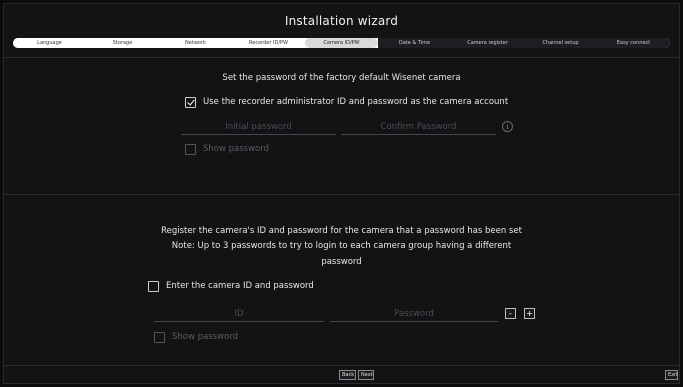  I want to click on add-password-button: +, so click(529, 313).